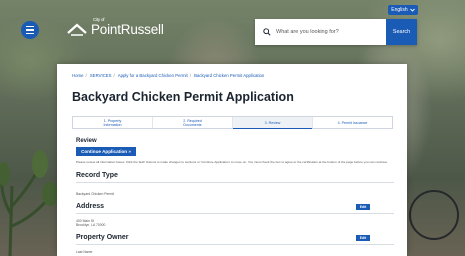 The image size is (465, 256). I want to click on logo-prefix: City of, so click(99, 19).